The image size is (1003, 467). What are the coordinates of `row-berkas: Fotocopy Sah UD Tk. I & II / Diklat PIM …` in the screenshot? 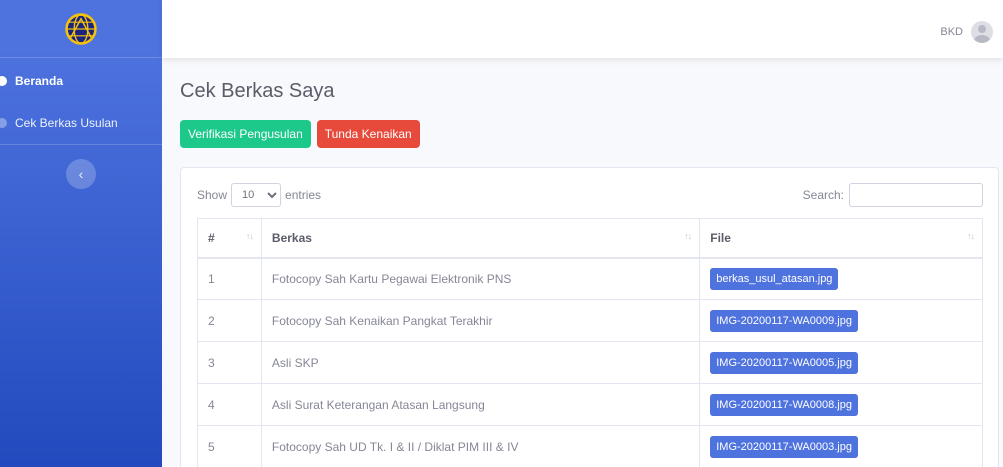 It's located at (480, 446).